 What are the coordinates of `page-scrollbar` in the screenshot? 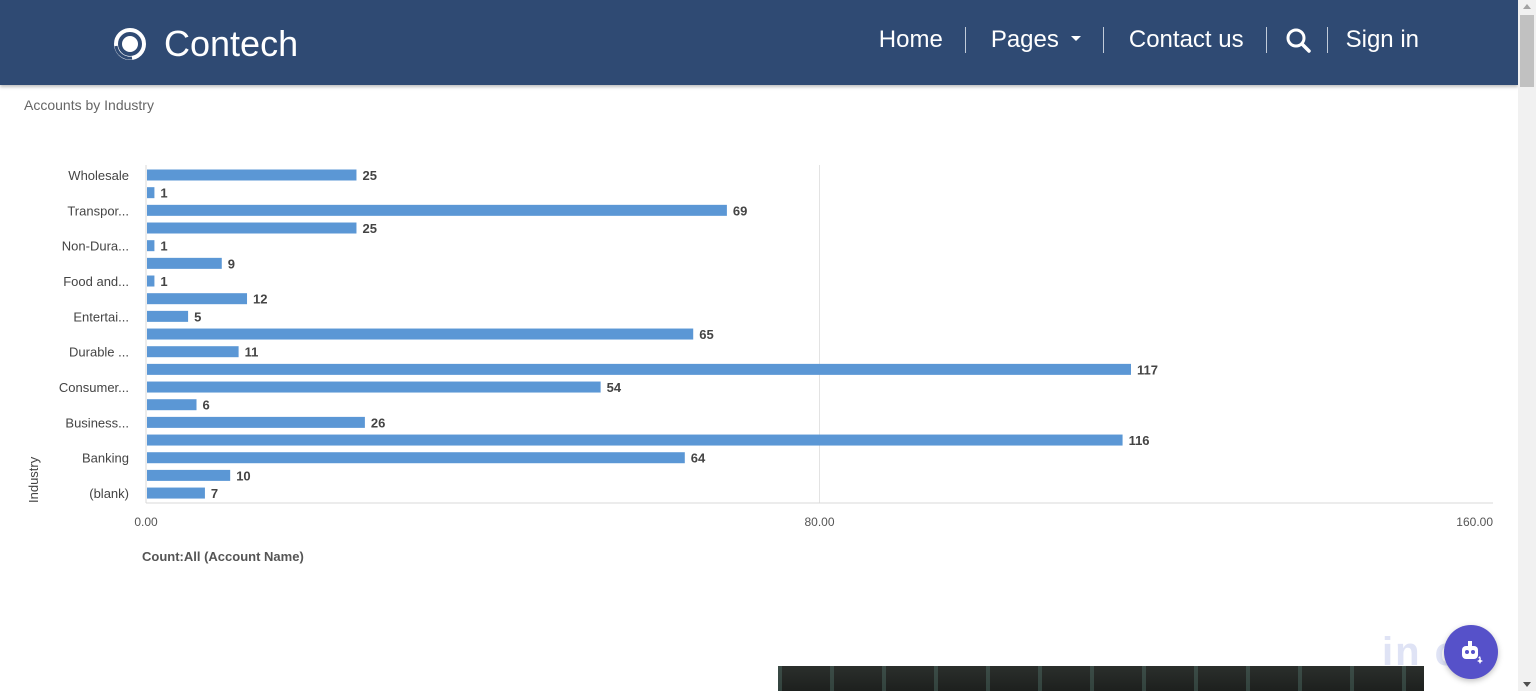 It's located at (1527, 345).